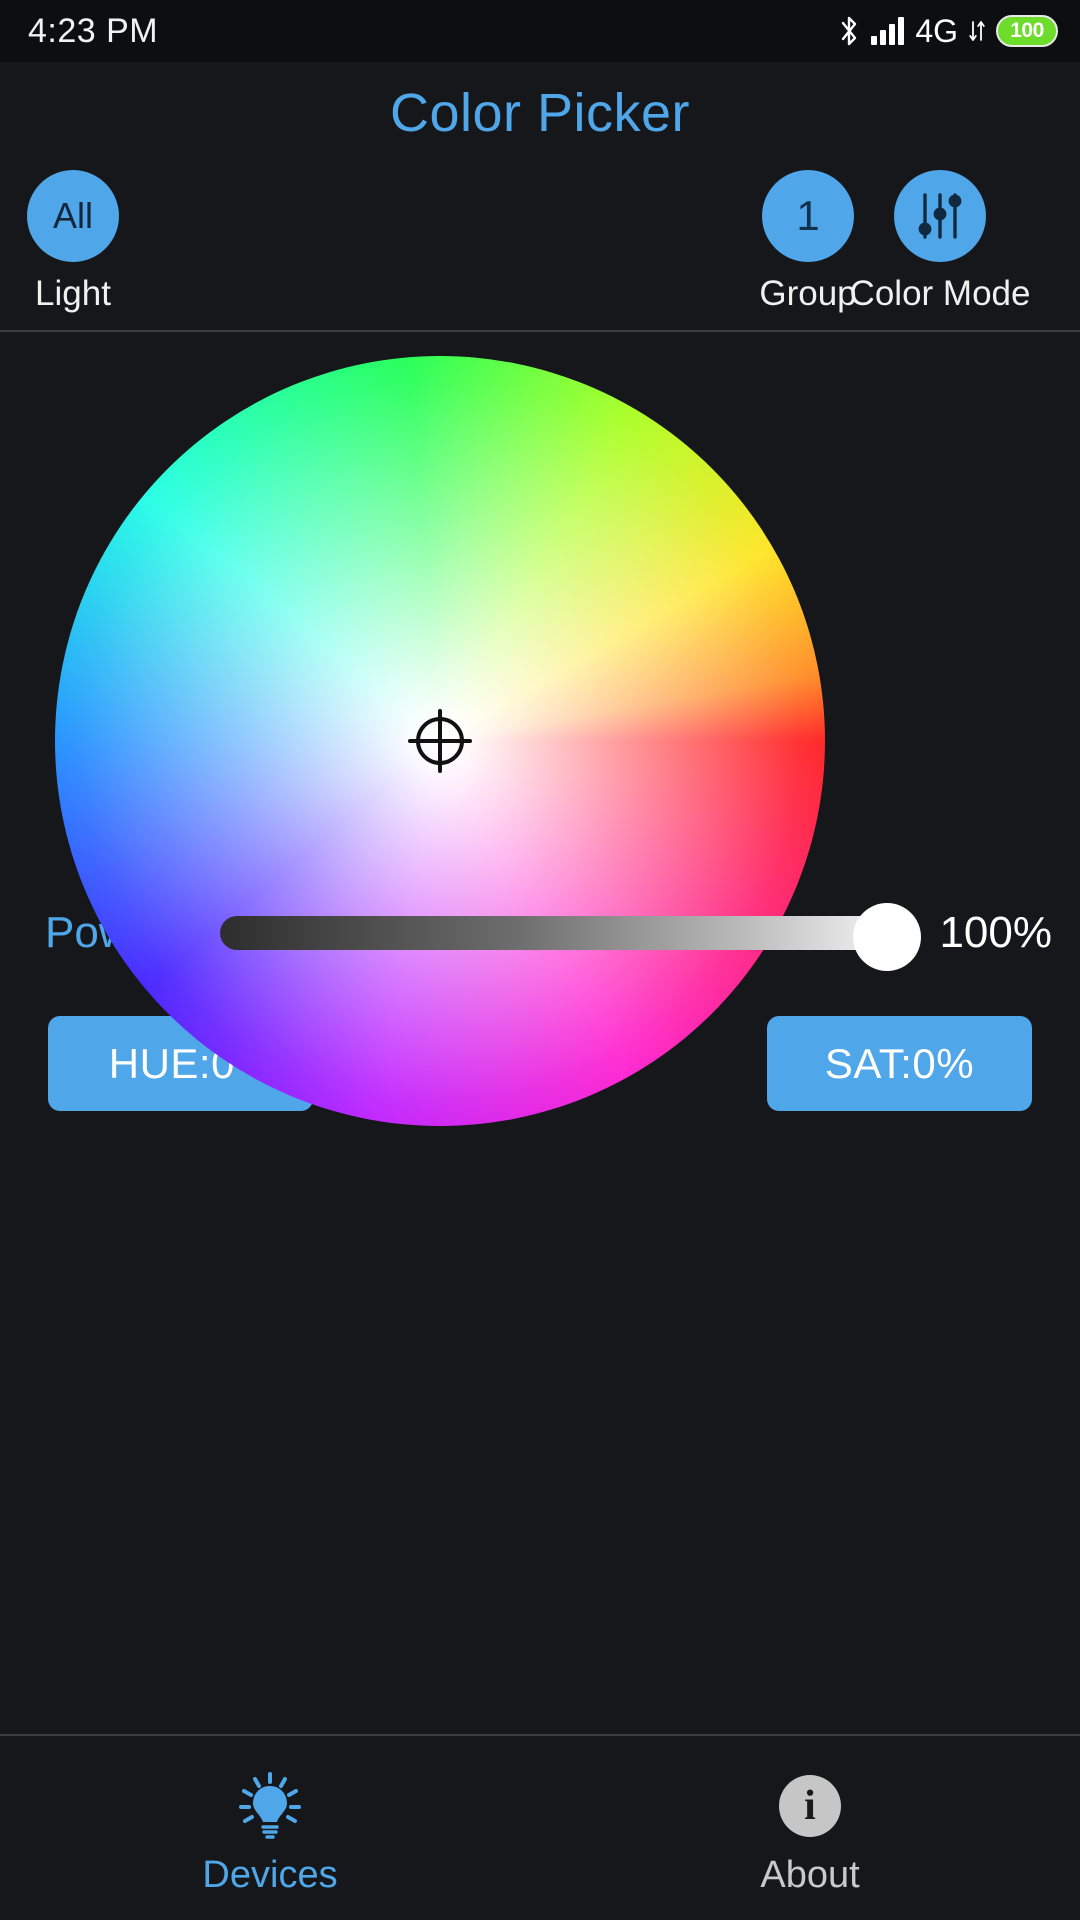 Image resolution: width=1080 pixels, height=1920 pixels. I want to click on battery-level-label: 100, so click(1027, 30).